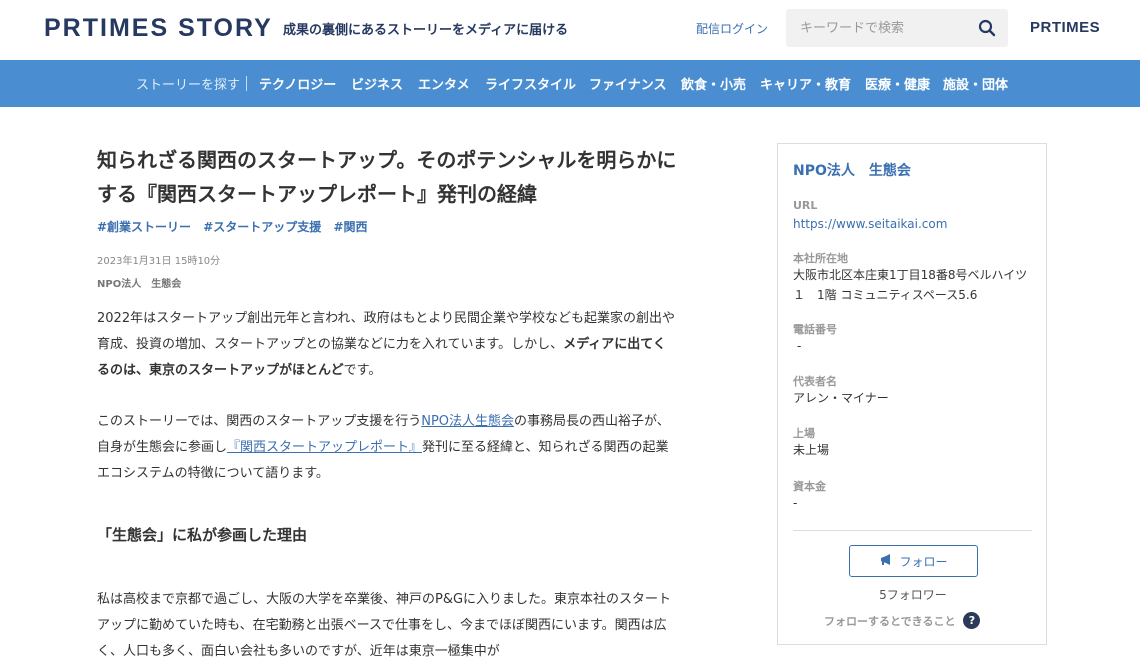 The height and width of the screenshot is (662, 1140). Describe the element at coordinates (159, 261) in the screenshot. I see `publish-date: 2023年1月31日 15時10分` at that location.